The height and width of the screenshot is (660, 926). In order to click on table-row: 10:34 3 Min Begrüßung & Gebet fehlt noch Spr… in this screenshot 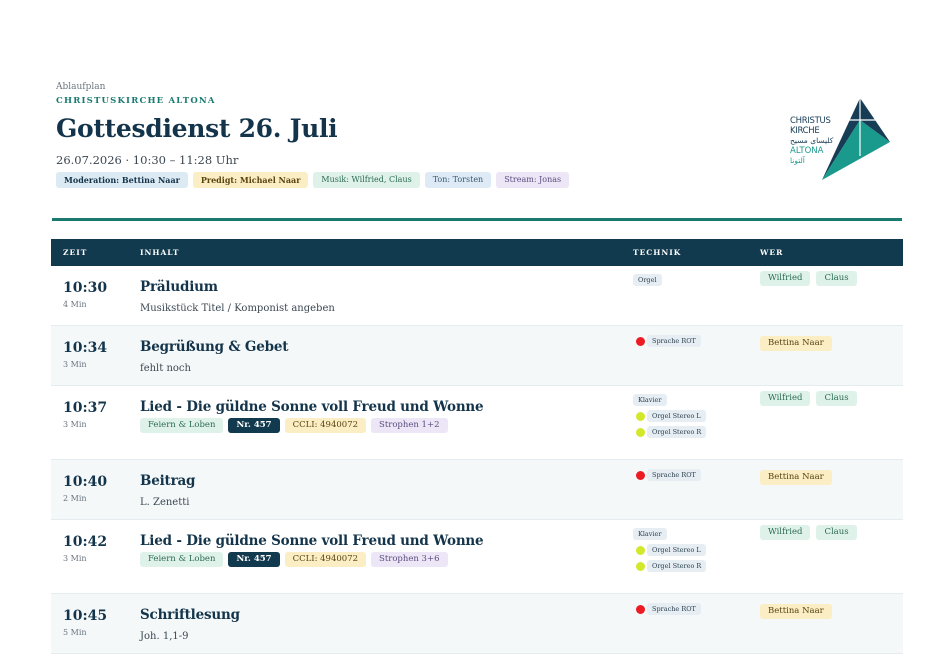, I will do `click(477, 356)`.